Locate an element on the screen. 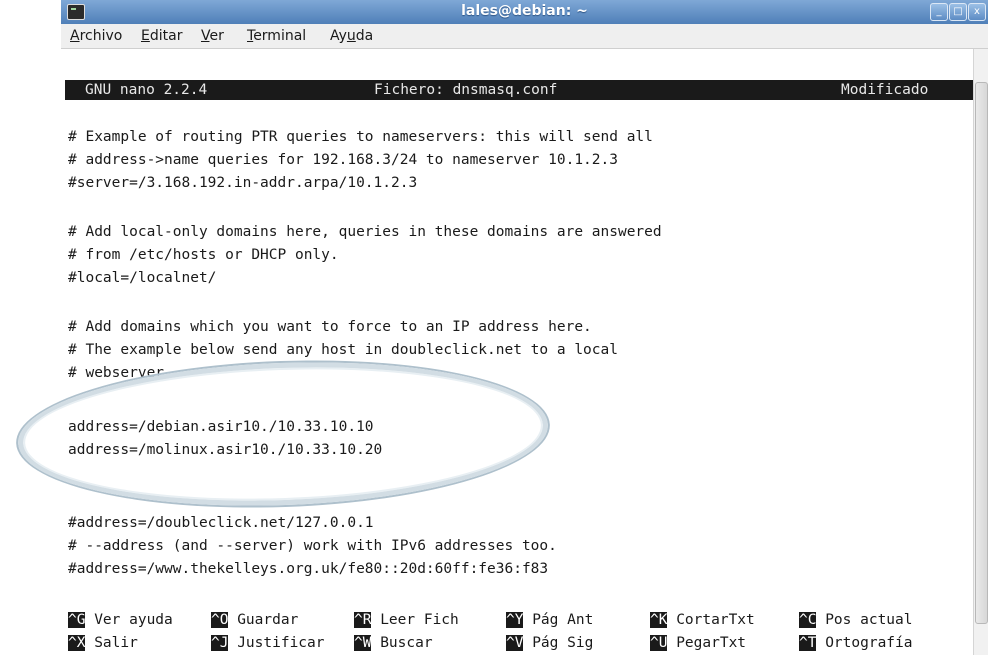  shortcut-justificar: ^J Justificar is located at coordinates (268, 643).